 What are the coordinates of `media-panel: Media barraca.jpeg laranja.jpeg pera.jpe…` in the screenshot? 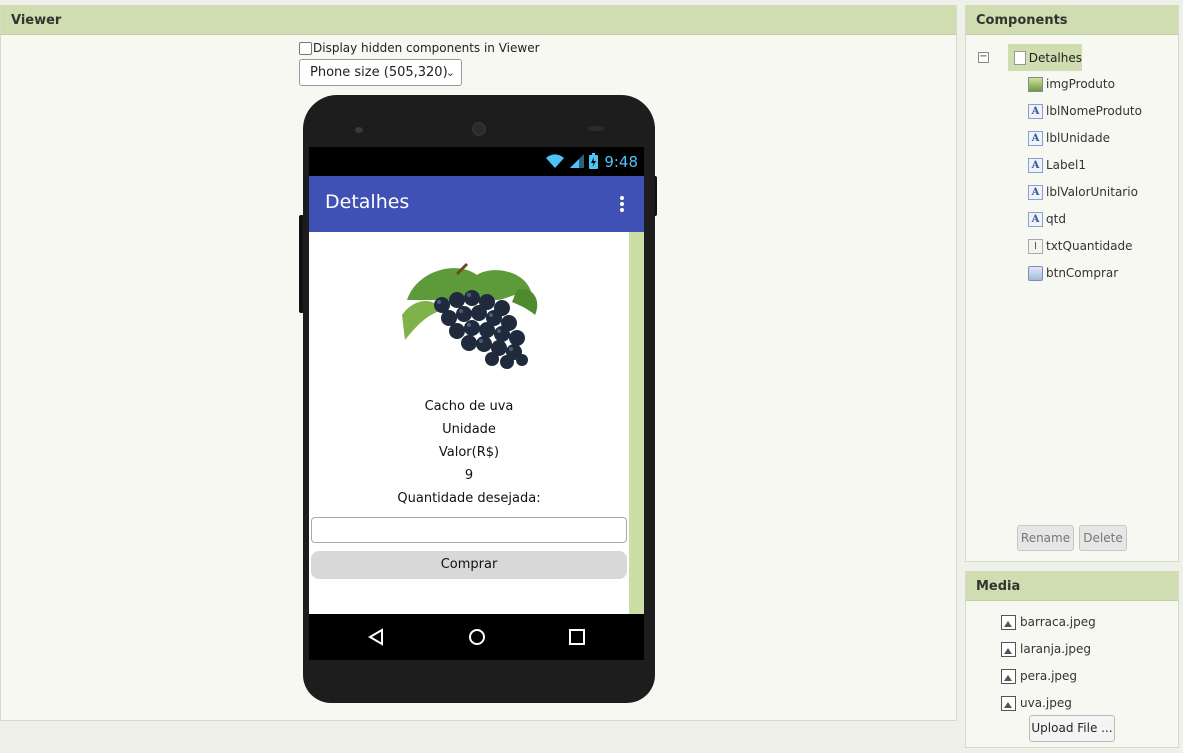 It's located at (1072, 659).